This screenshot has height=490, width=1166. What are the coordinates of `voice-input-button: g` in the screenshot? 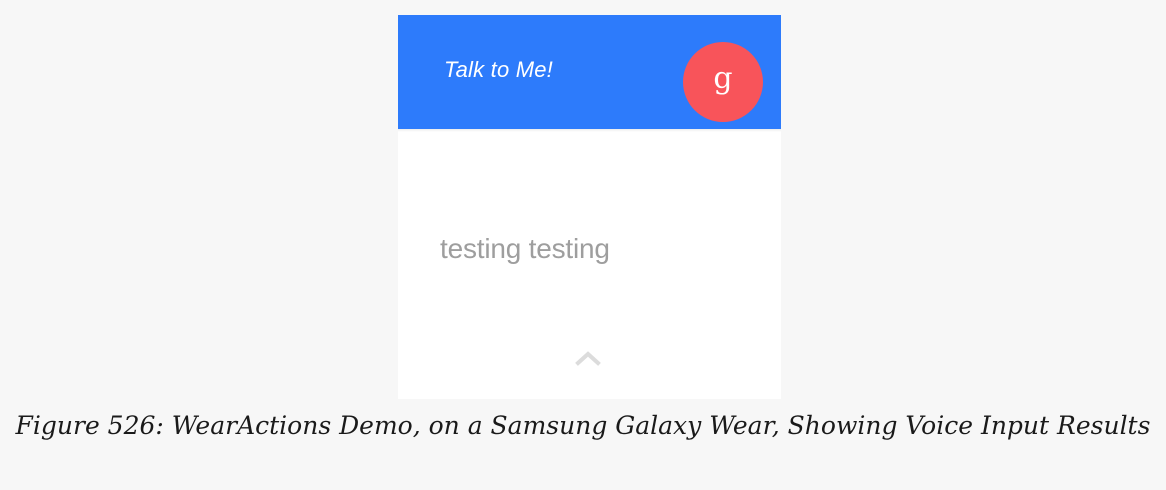 It's located at (723, 82).